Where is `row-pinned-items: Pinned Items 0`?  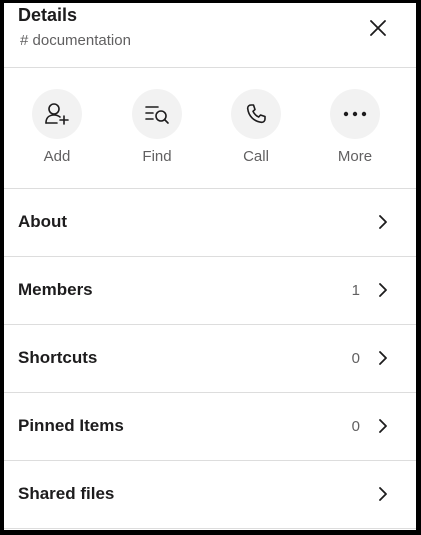
row-pinned-items: Pinned Items 0 is located at coordinates (210, 427).